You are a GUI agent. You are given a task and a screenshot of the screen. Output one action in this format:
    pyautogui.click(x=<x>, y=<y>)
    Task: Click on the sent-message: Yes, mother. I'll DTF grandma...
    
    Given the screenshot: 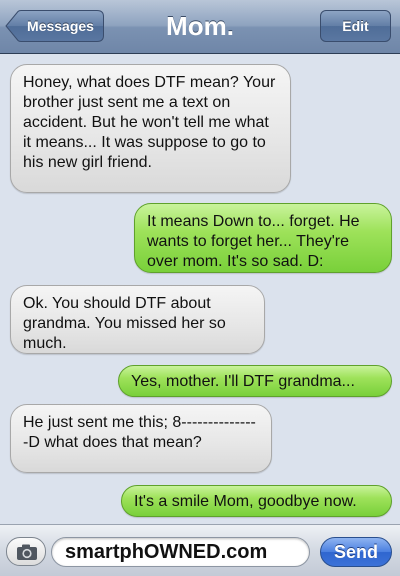 What is the action you would take?
    pyautogui.click(x=255, y=381)
    